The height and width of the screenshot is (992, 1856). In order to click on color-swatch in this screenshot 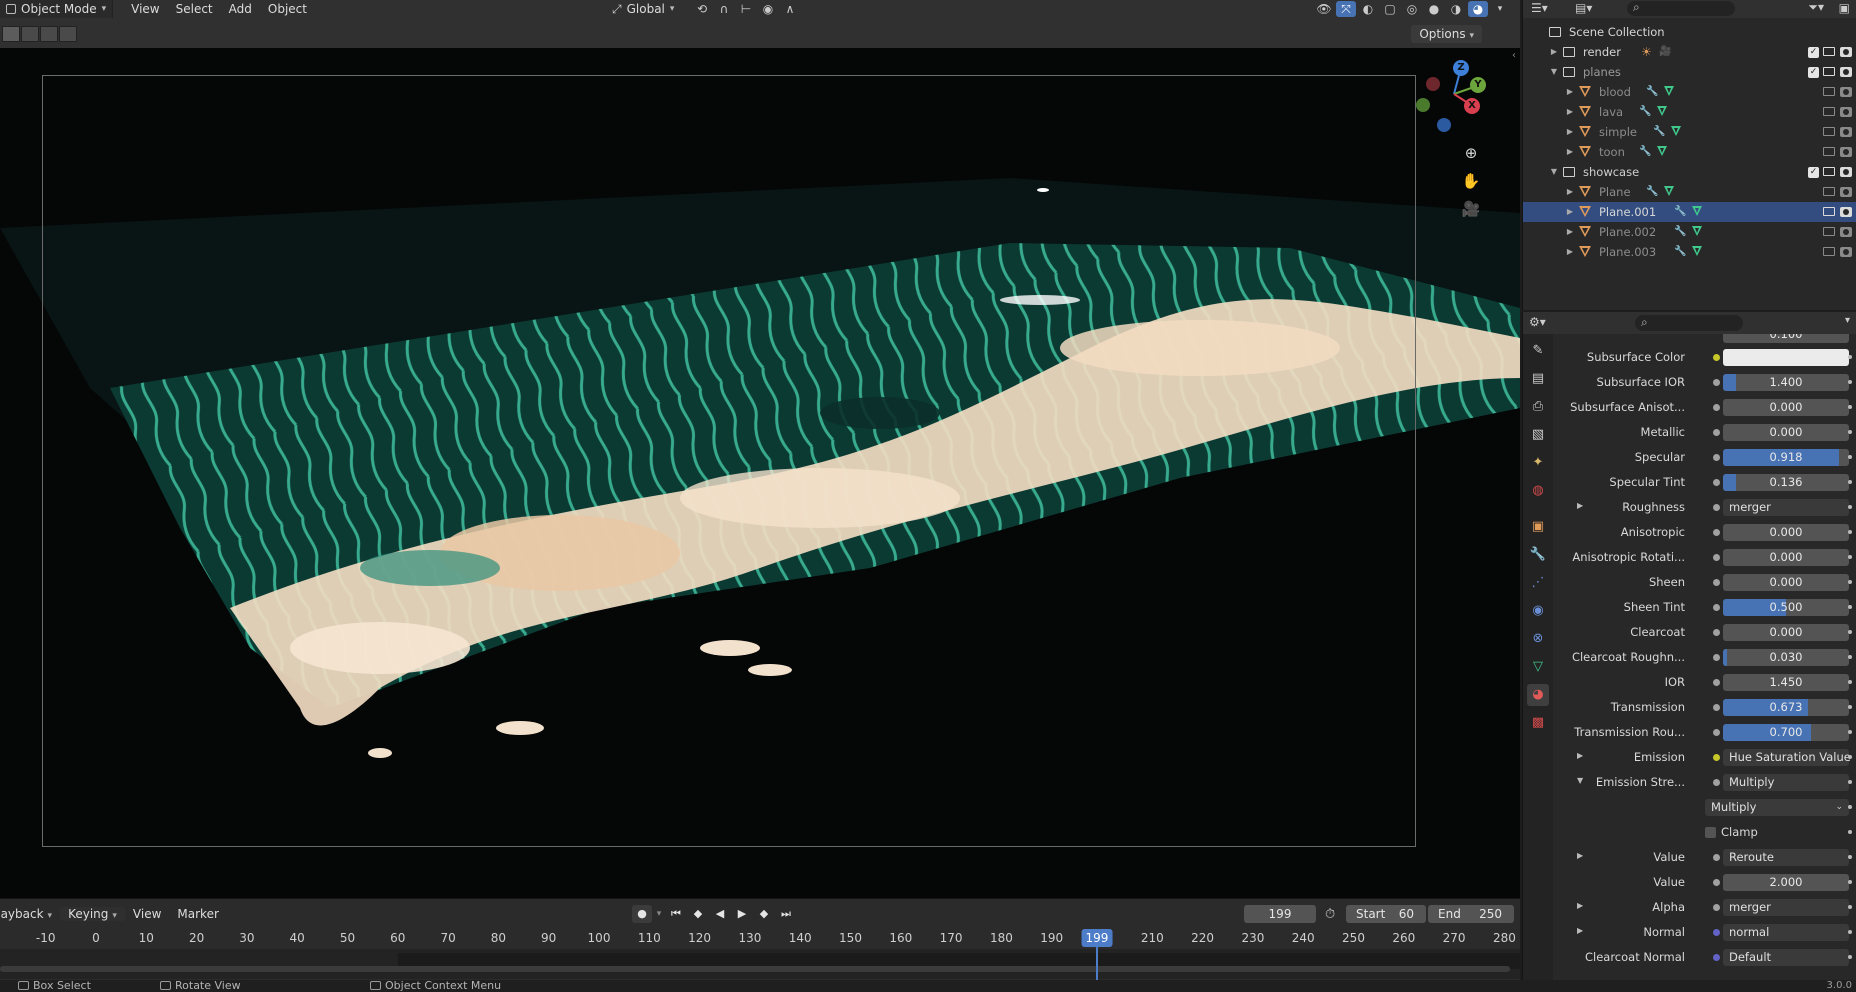, I will do `click(1786, 357)`.